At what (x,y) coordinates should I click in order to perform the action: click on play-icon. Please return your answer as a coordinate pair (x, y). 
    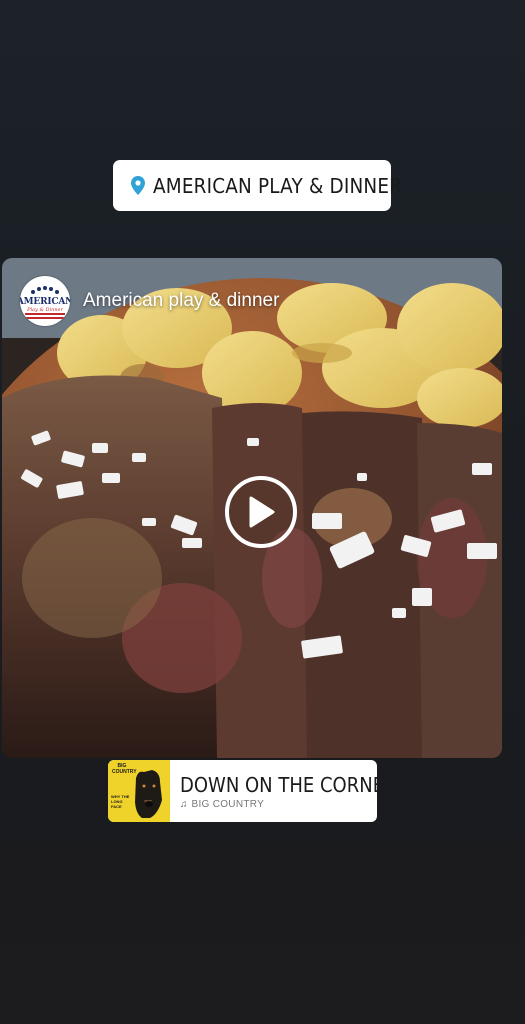
    Looking at the image, I should click on (262, 512).